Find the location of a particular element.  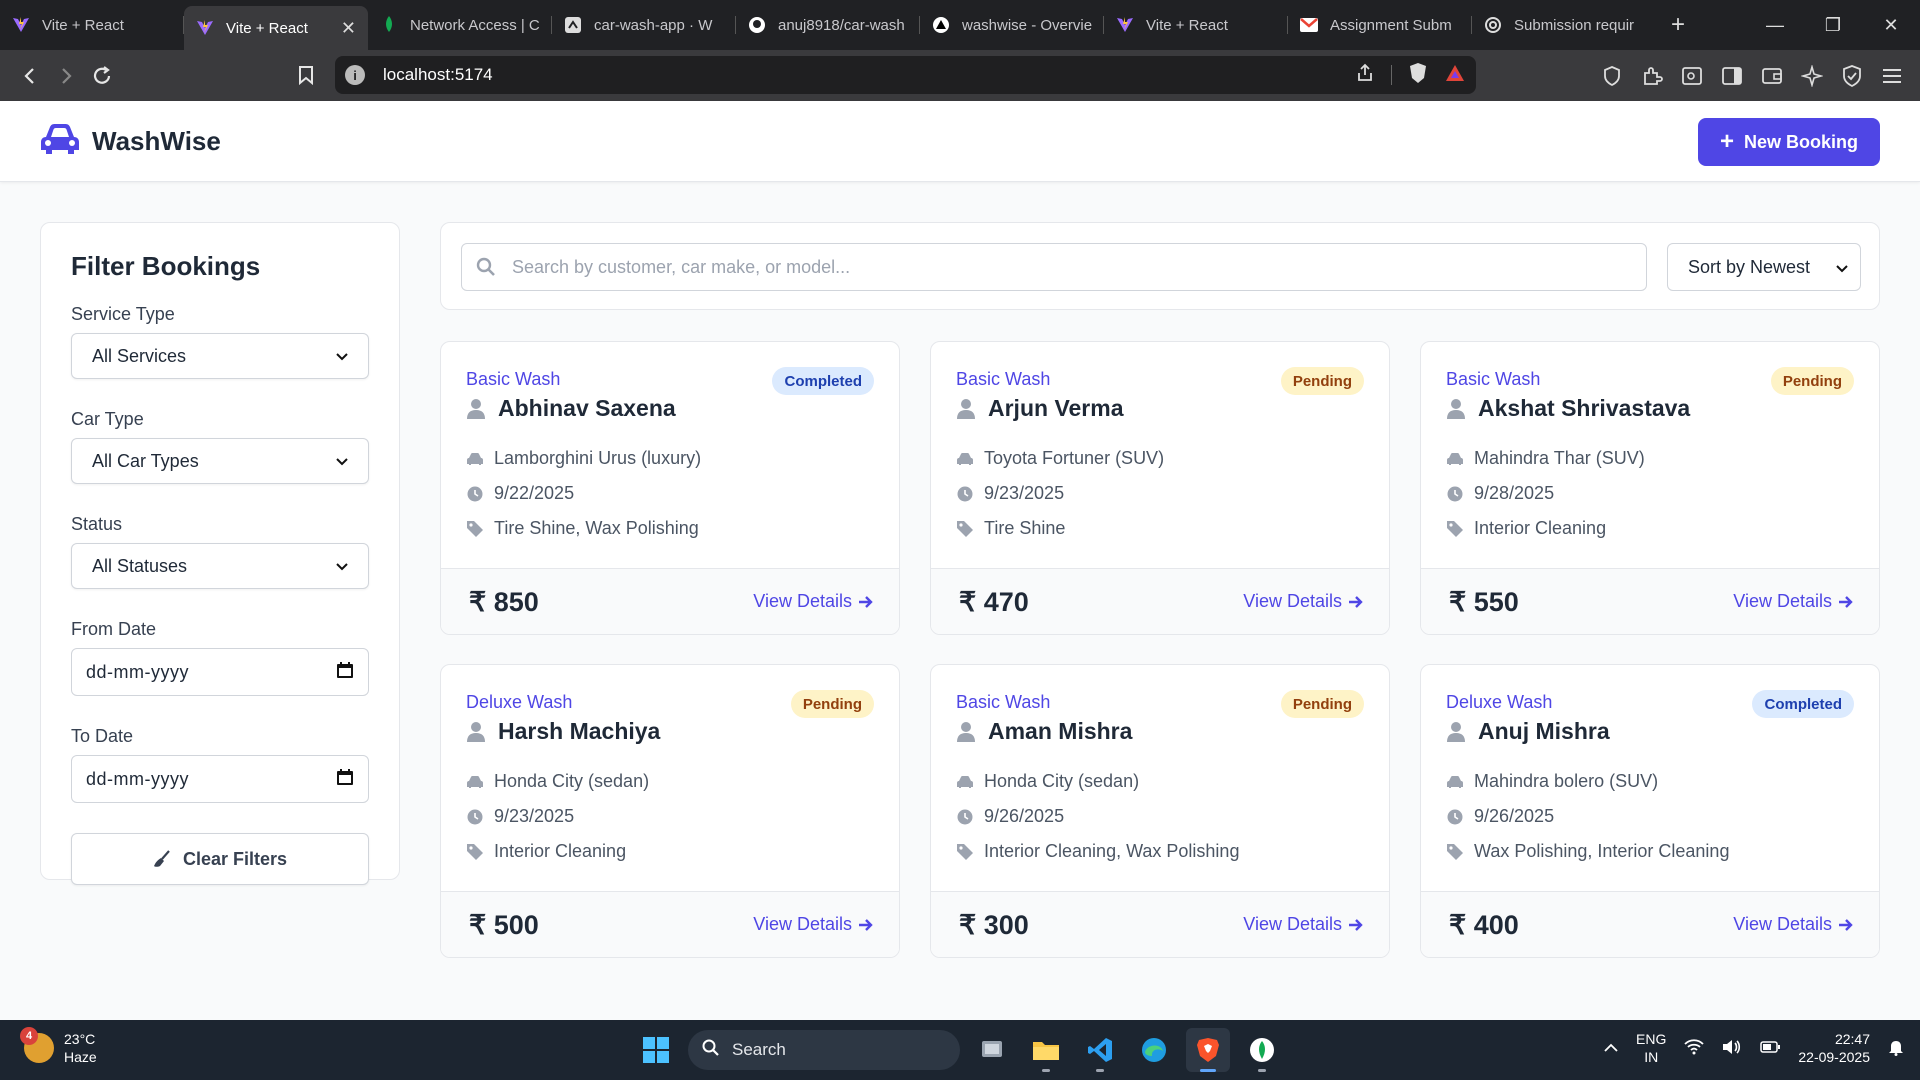

app-header: WashWise + New Booking is located at coordinates (960, 141).